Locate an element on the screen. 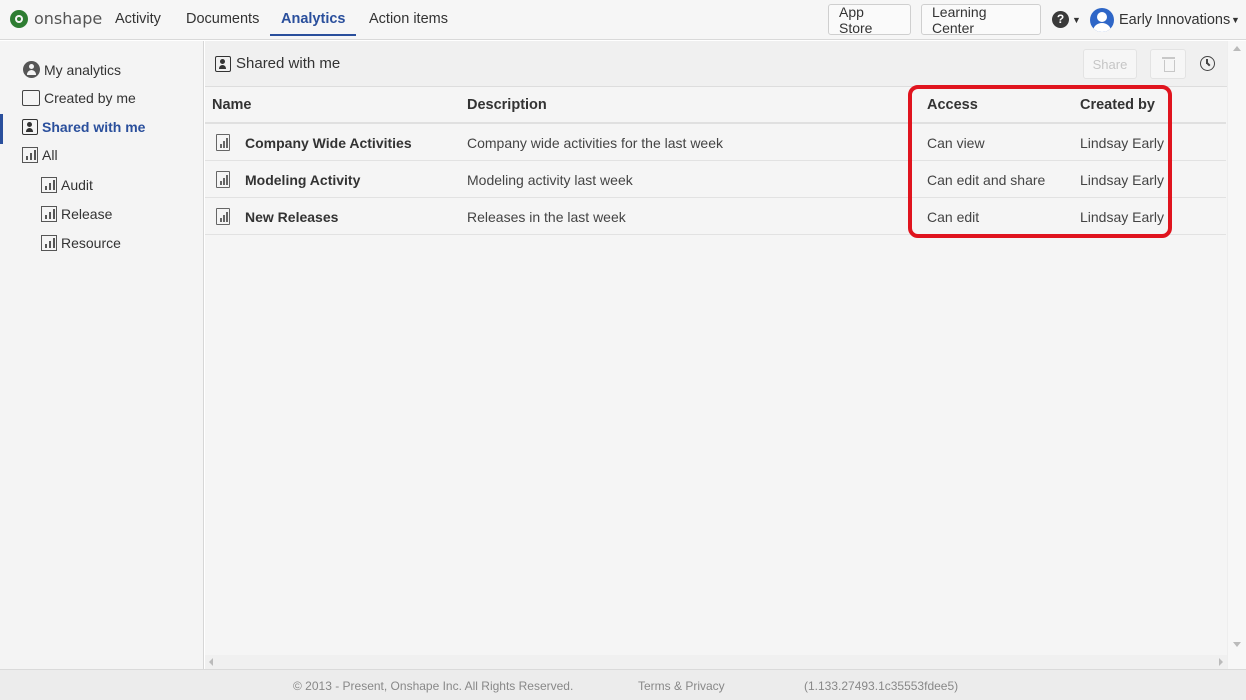 The width and height of the screenshot is (1246, 700). row-name: Company Wide Activities is located at coordinates (328, 143).